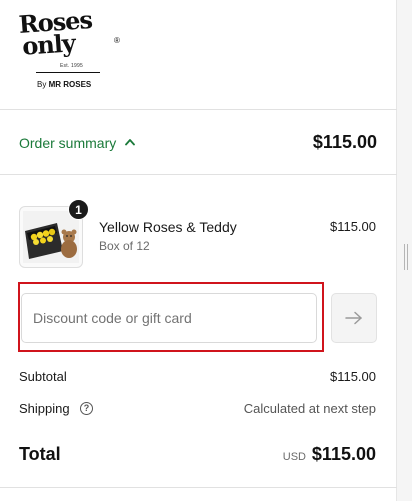  Describe the element at coordinates (198, 487) in the screenshot. I see `bottom-divider` at that location.